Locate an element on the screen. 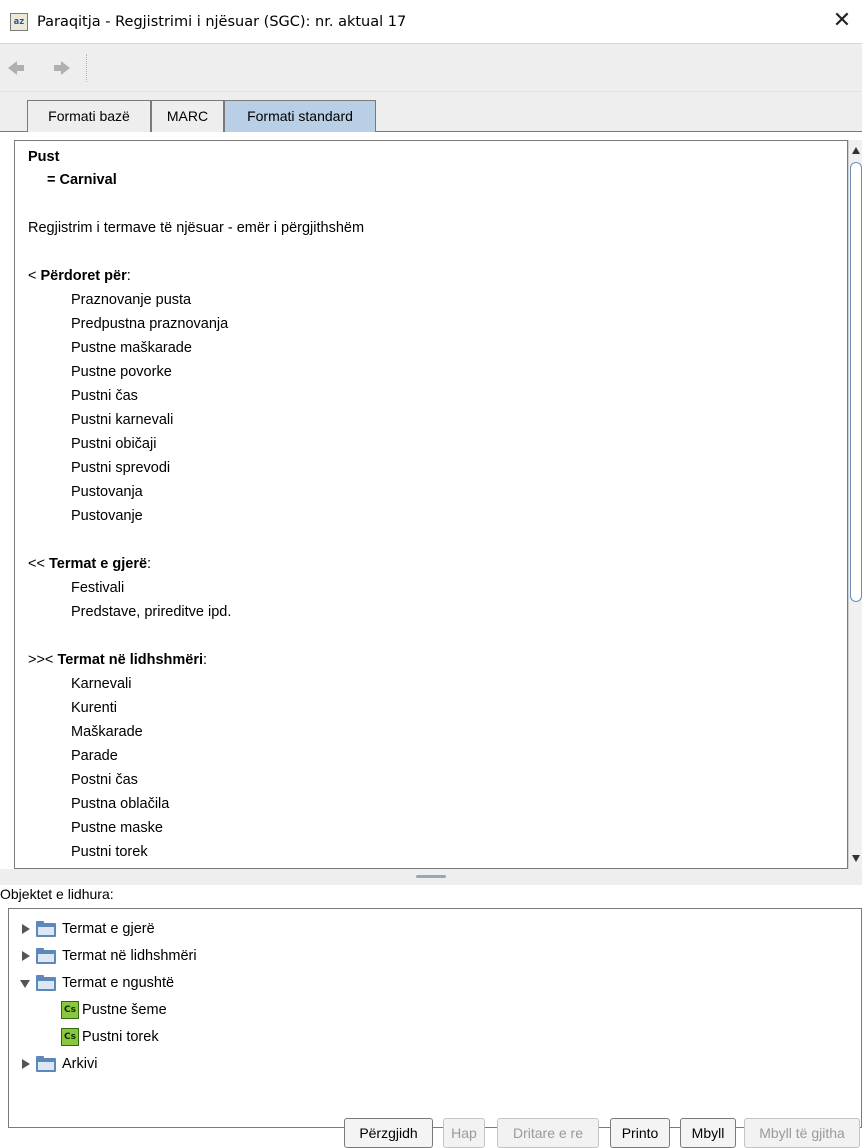  list-item: Pustni običaji is located at coordinates (113, 444).